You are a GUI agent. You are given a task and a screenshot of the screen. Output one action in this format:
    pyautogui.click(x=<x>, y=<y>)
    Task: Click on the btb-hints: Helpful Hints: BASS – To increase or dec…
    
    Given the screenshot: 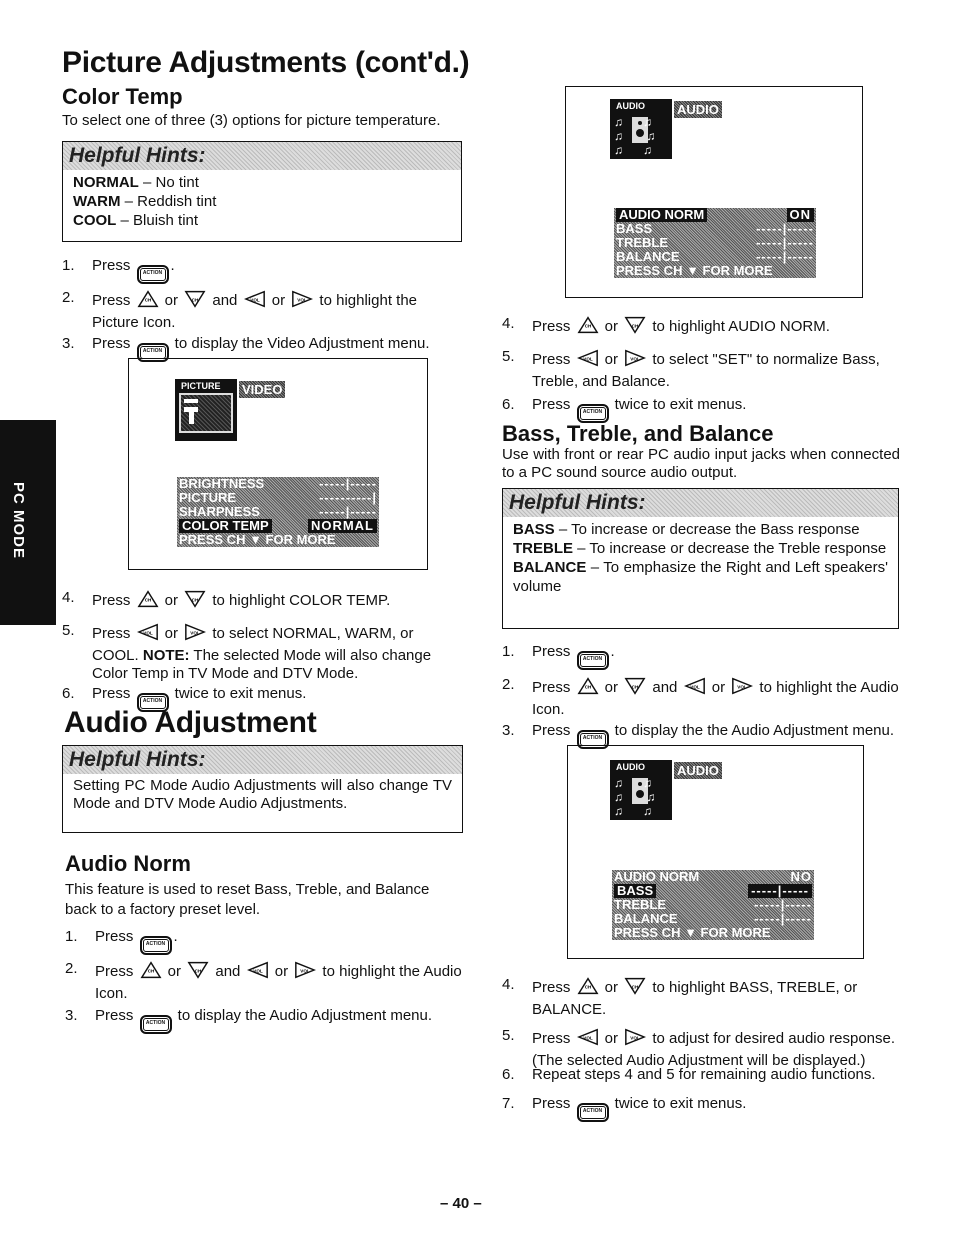 What is the action you would take?
    pyautogui.click(x=700, y=558)
    